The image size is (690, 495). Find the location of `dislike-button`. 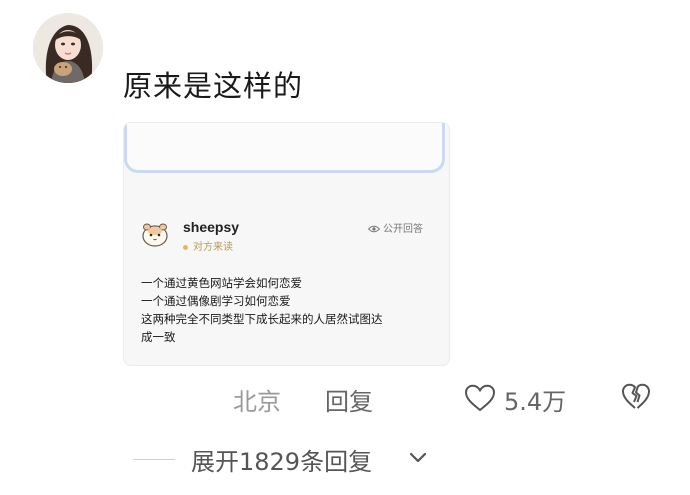

dislike-button is located at coordinates (636, 399).